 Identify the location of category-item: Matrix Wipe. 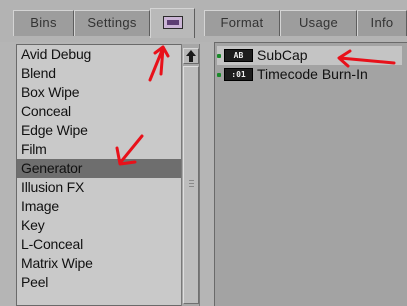
(99, 263).